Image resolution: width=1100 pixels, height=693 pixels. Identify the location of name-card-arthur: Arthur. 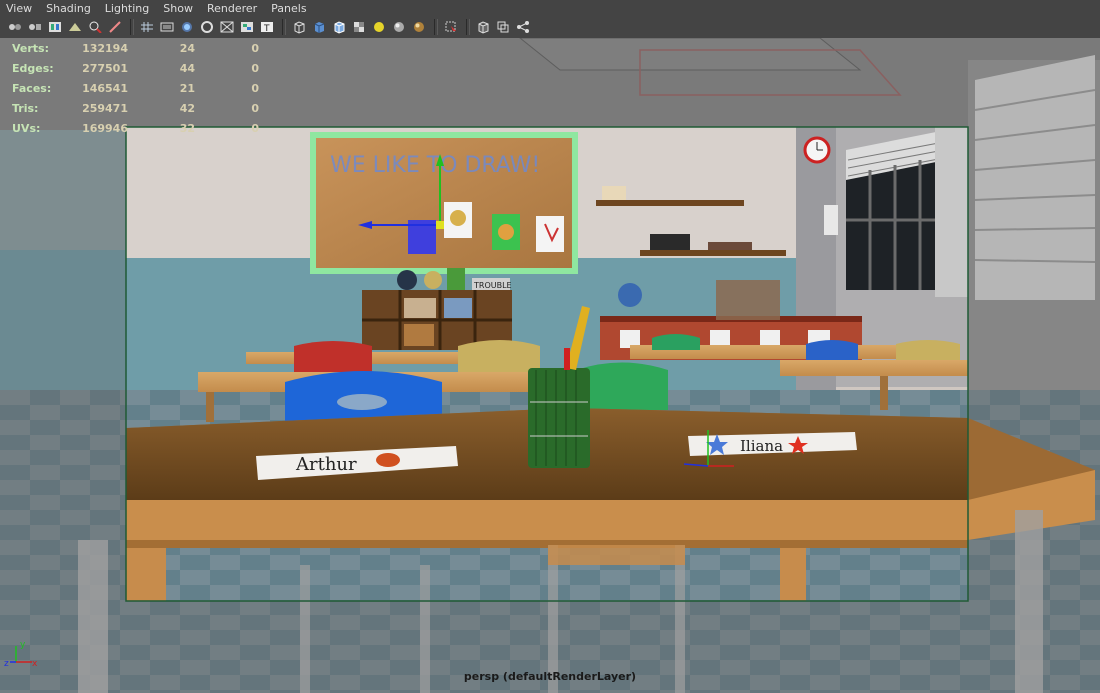
(326, 464).